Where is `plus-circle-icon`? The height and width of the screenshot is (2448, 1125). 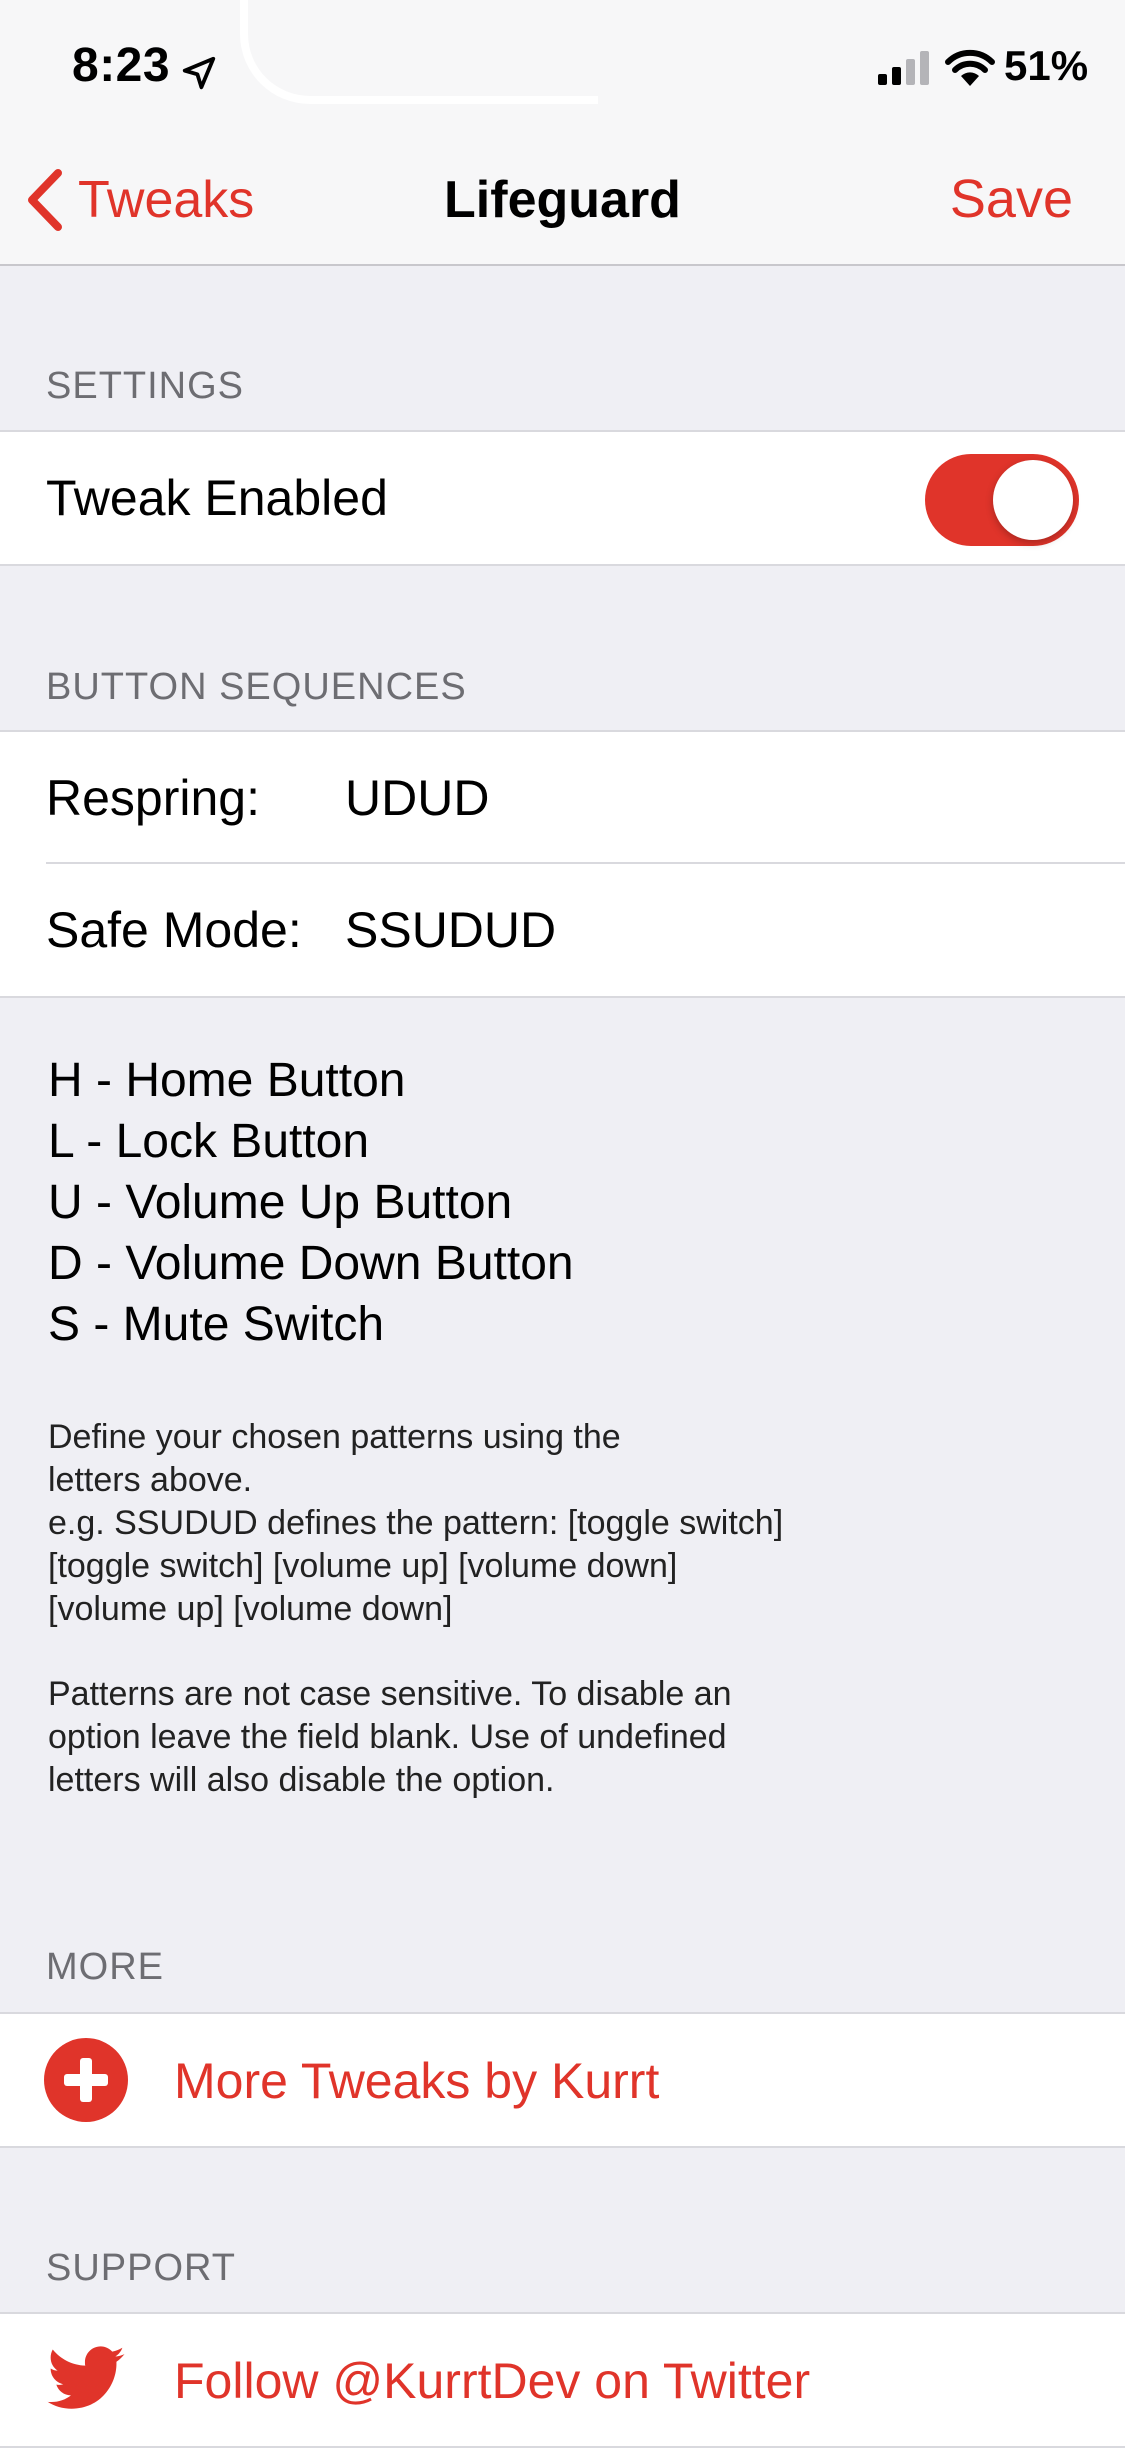 plus-circle-icon is located at coordinates (86, 2080).